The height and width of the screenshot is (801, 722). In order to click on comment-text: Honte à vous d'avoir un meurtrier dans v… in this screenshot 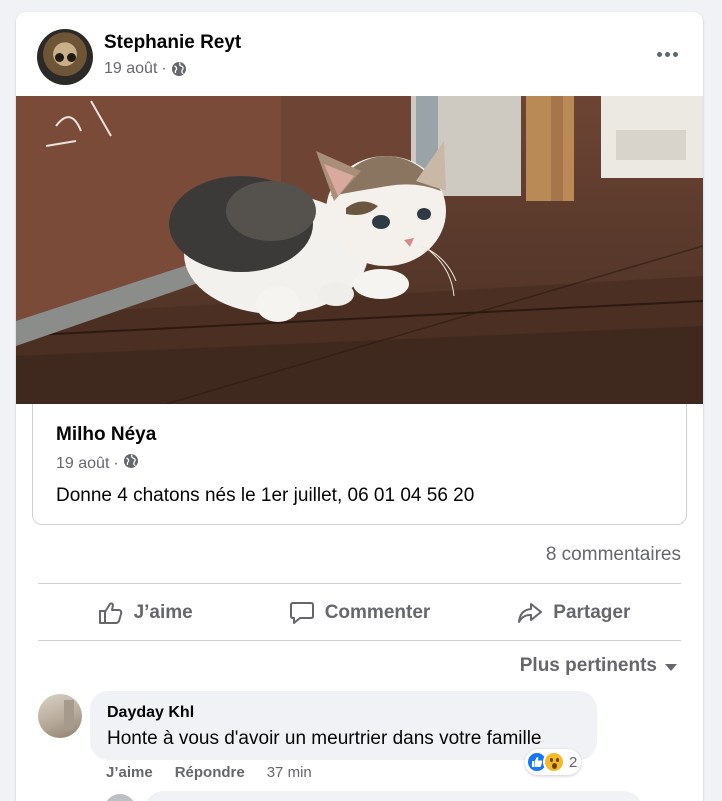, I will do `click(324, 738)`.